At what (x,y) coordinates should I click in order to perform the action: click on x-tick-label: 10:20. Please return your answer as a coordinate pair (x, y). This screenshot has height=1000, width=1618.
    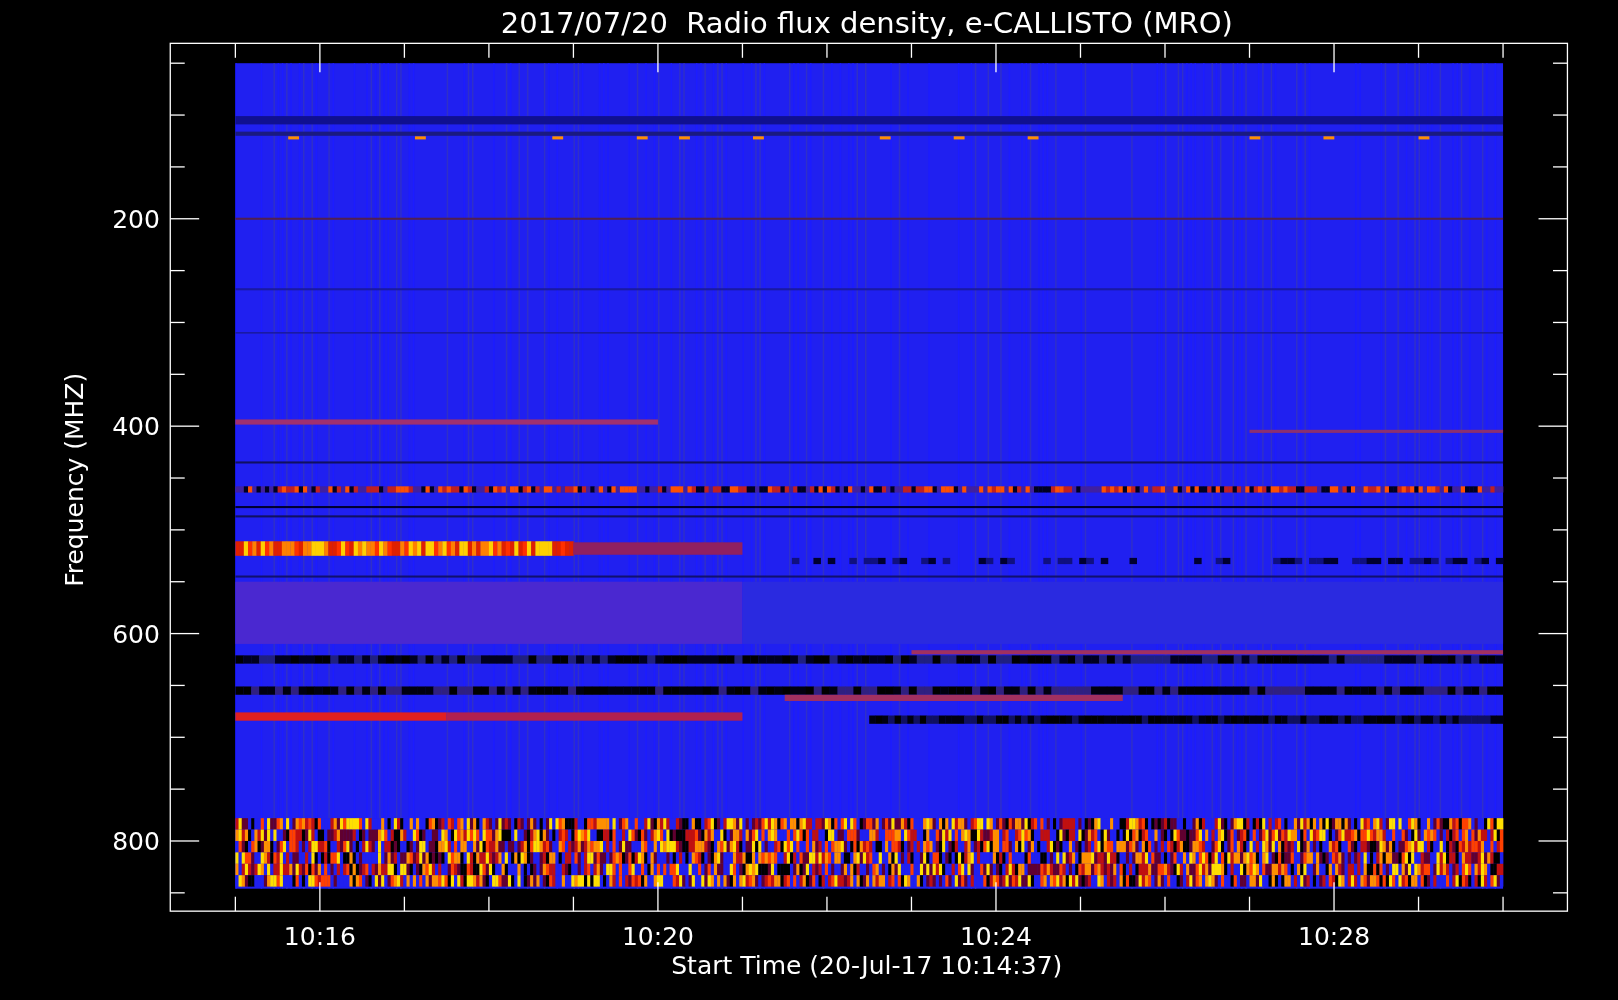
    Looking at the image, I should click on (657, 937).